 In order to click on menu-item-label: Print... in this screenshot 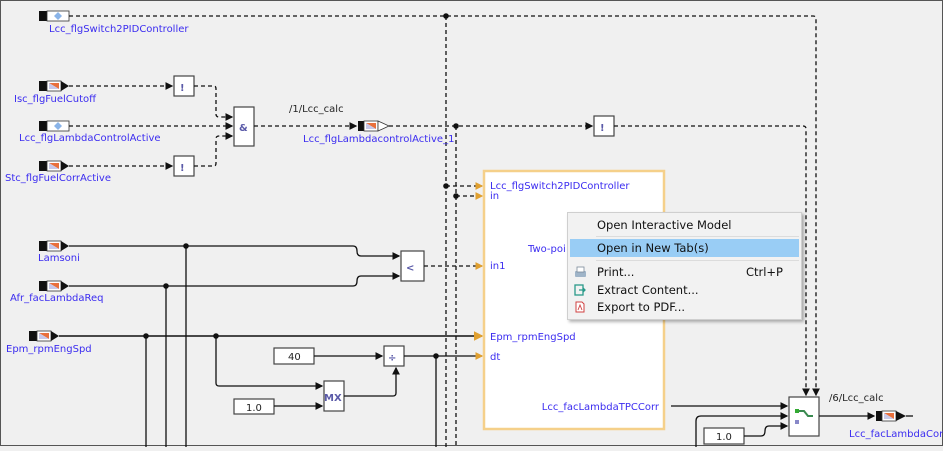, I will do `click(616, 272)`.